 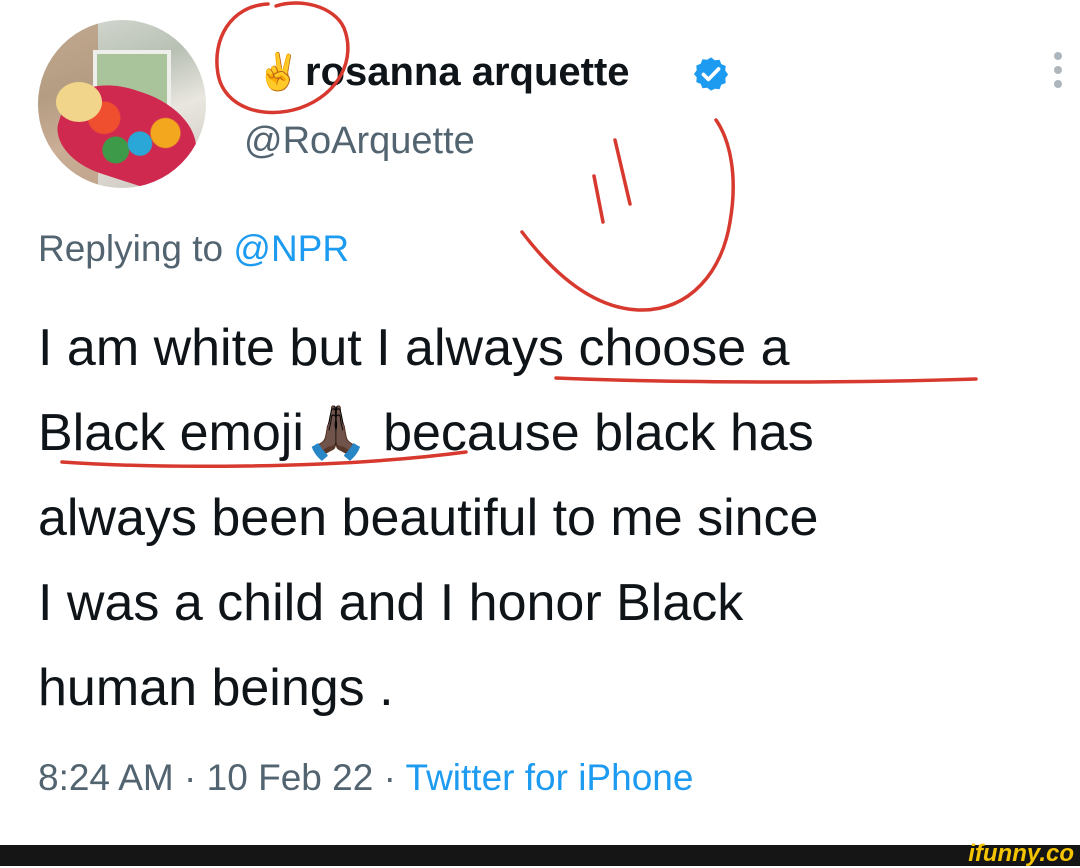 I want to click on avatar-hair, so click(x=79, y=102).